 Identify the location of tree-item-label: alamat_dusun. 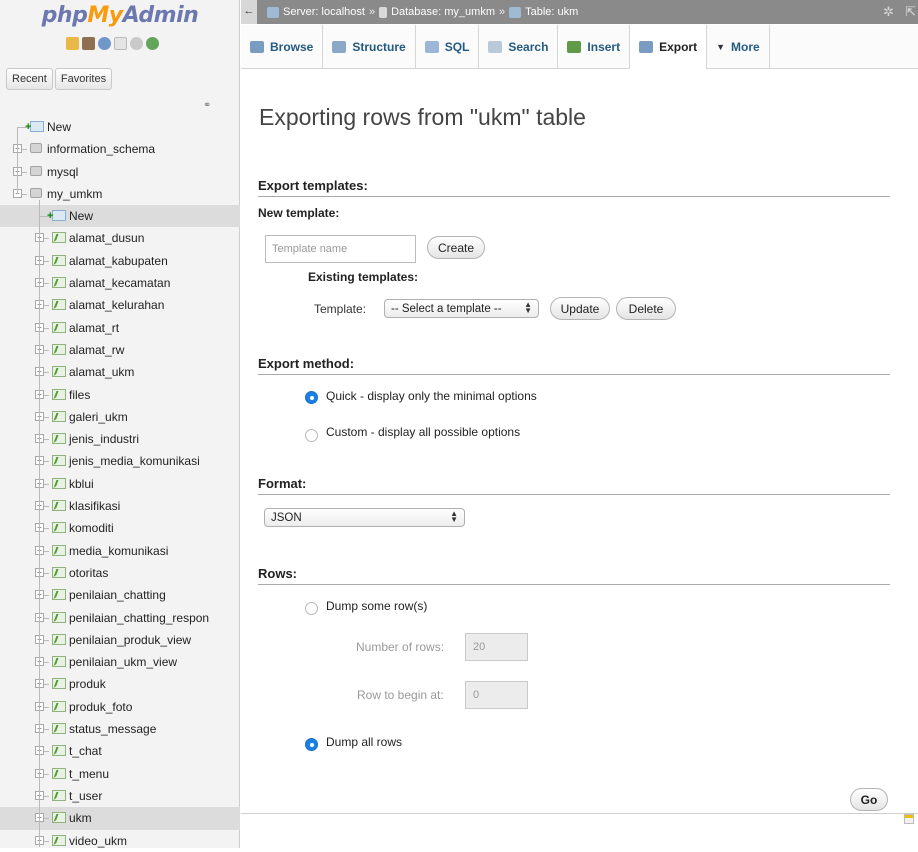
(106, 238).